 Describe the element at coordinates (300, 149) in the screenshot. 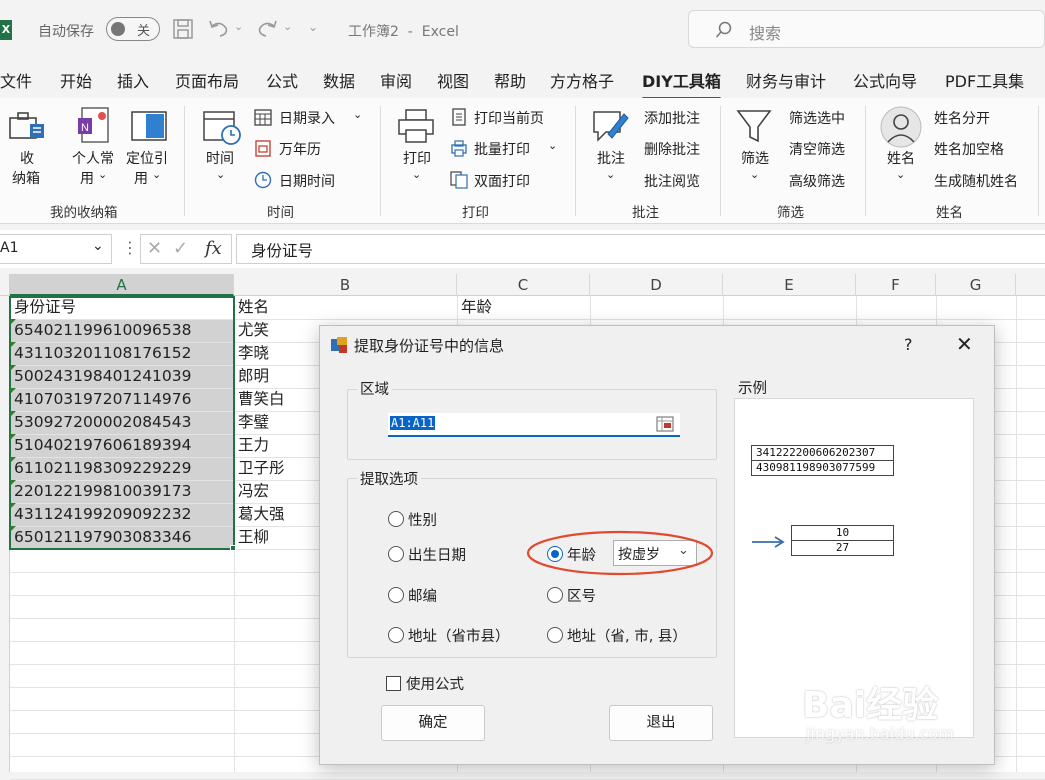

I see `perpetual-calendar-button: 万年历` at that location.